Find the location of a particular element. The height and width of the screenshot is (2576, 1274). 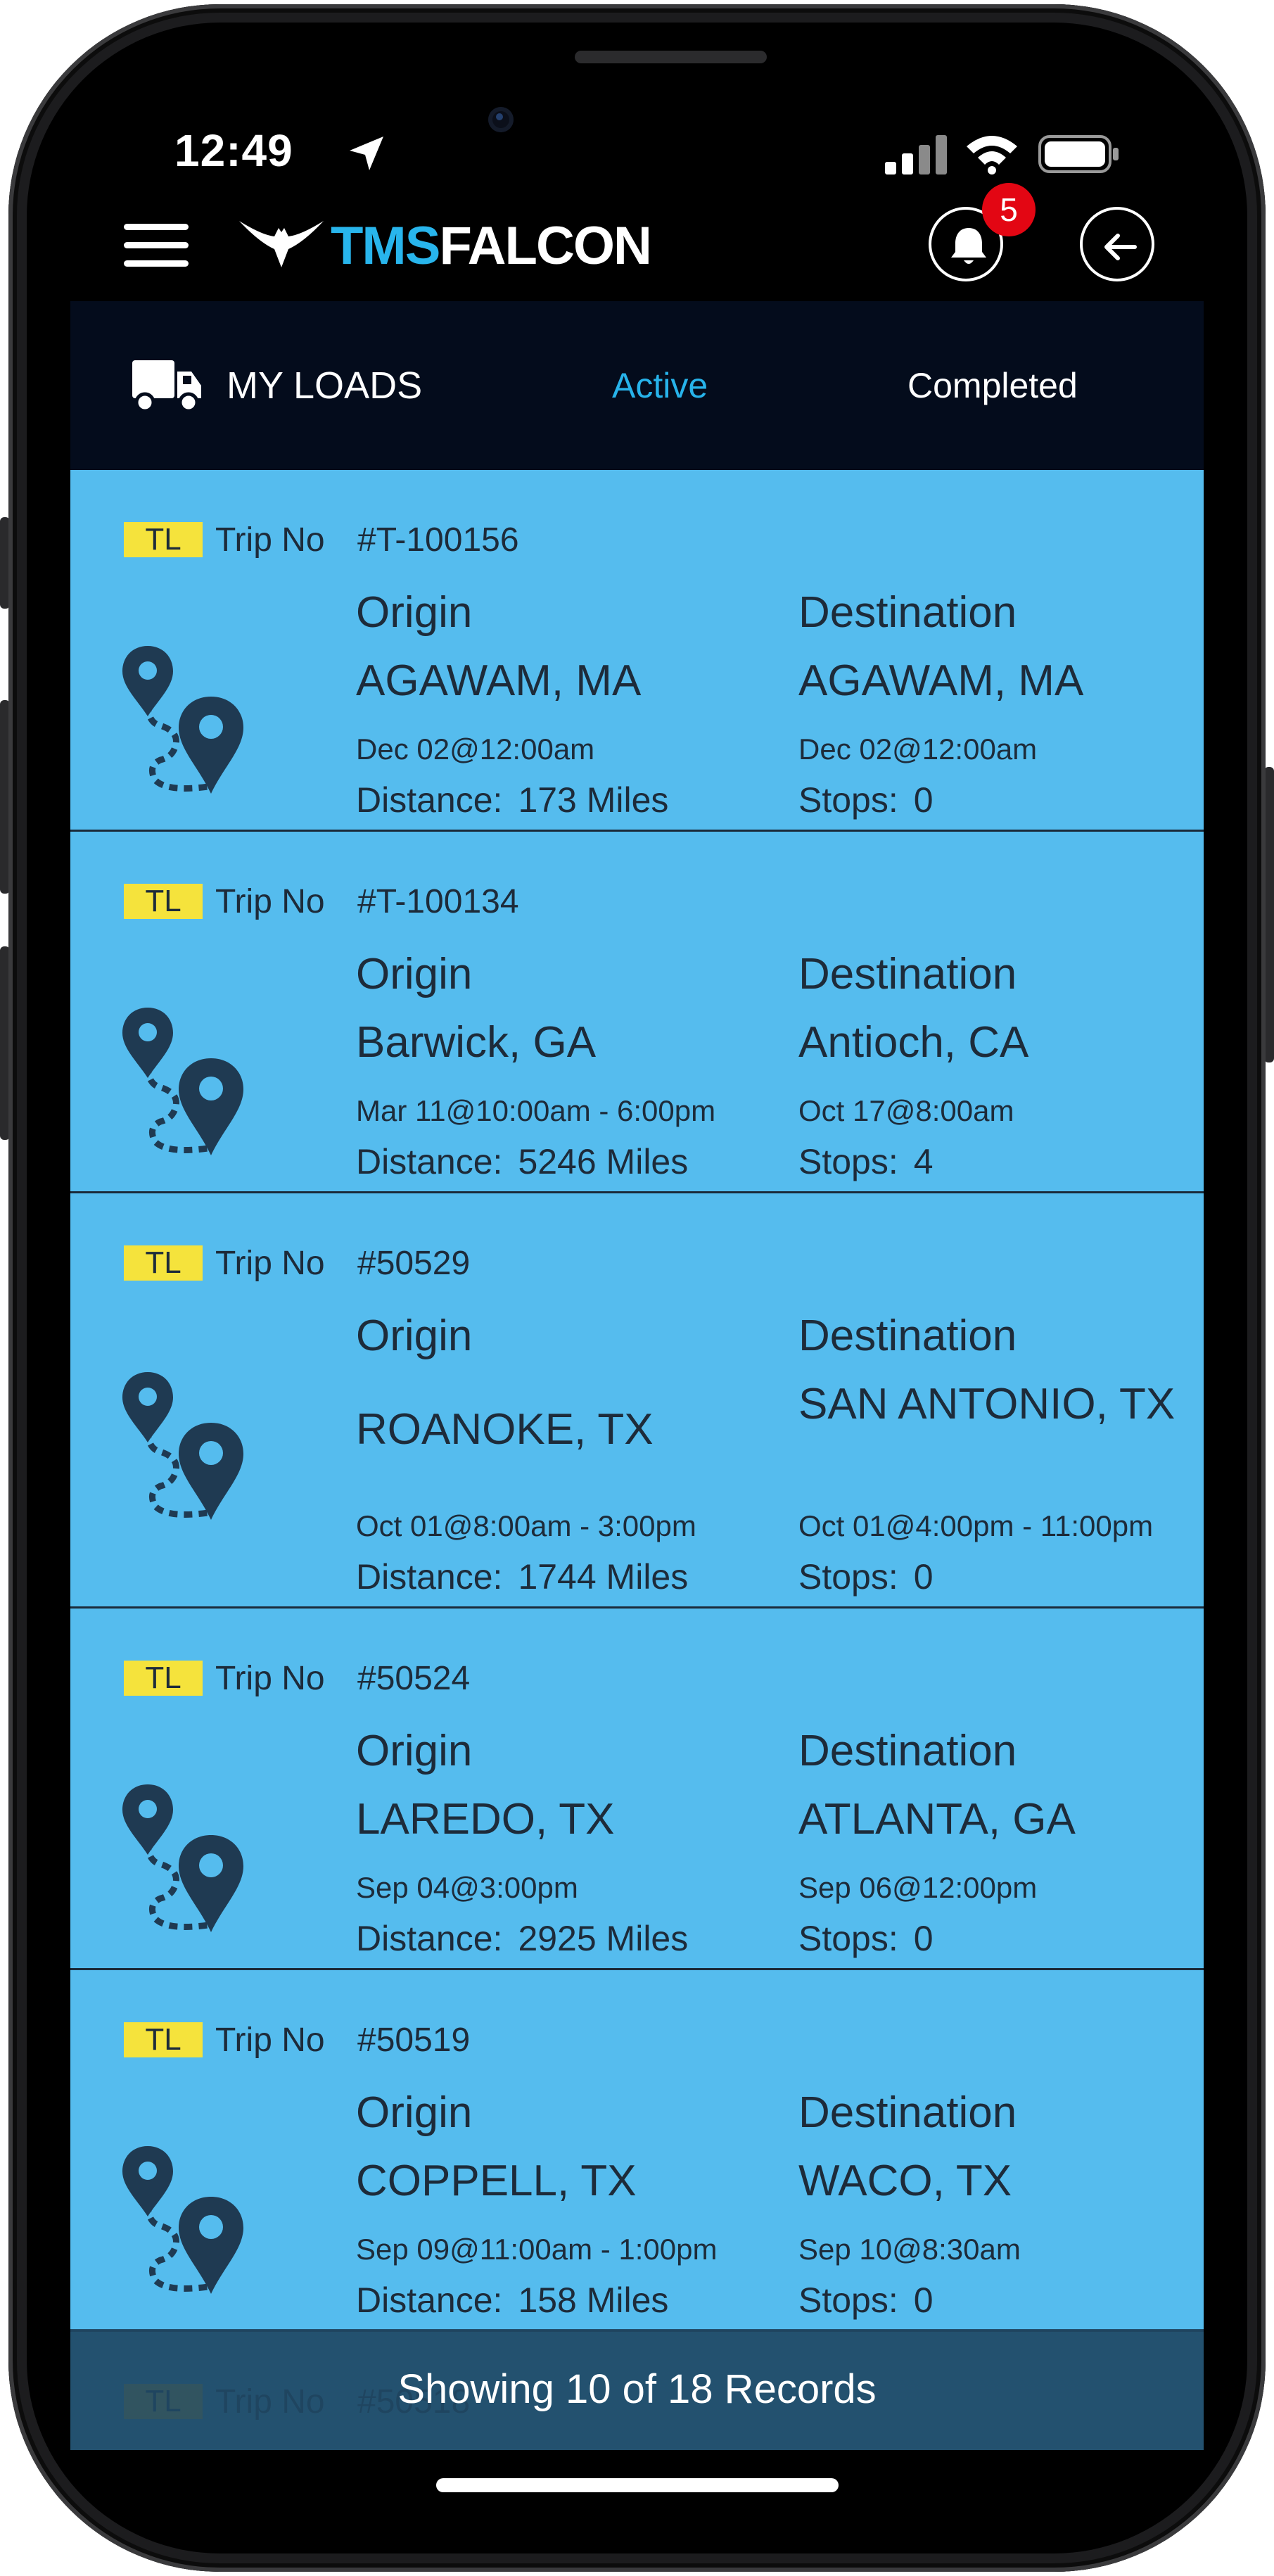

trip-number: #50529 is located at coordinates (414, 1263).